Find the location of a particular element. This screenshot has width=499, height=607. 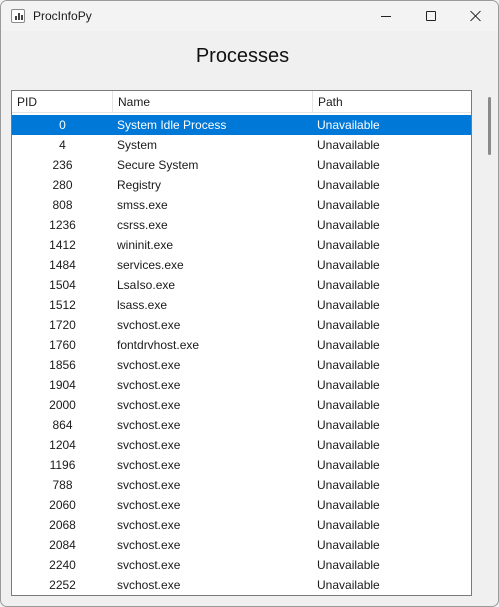

cell-name: wininit.exe is located at coordinates (145, 245).